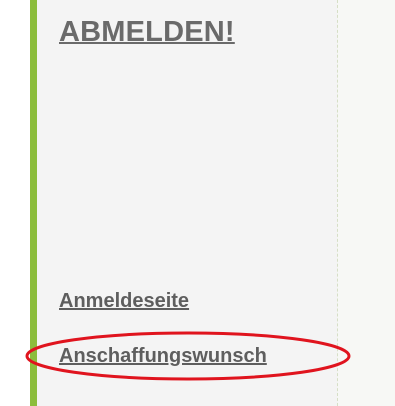 This screenshot has height=406, width=395. What do you see at coordinates (366, 203) in the screenshot?
I see `right-column` at bounding box center [366, 203].